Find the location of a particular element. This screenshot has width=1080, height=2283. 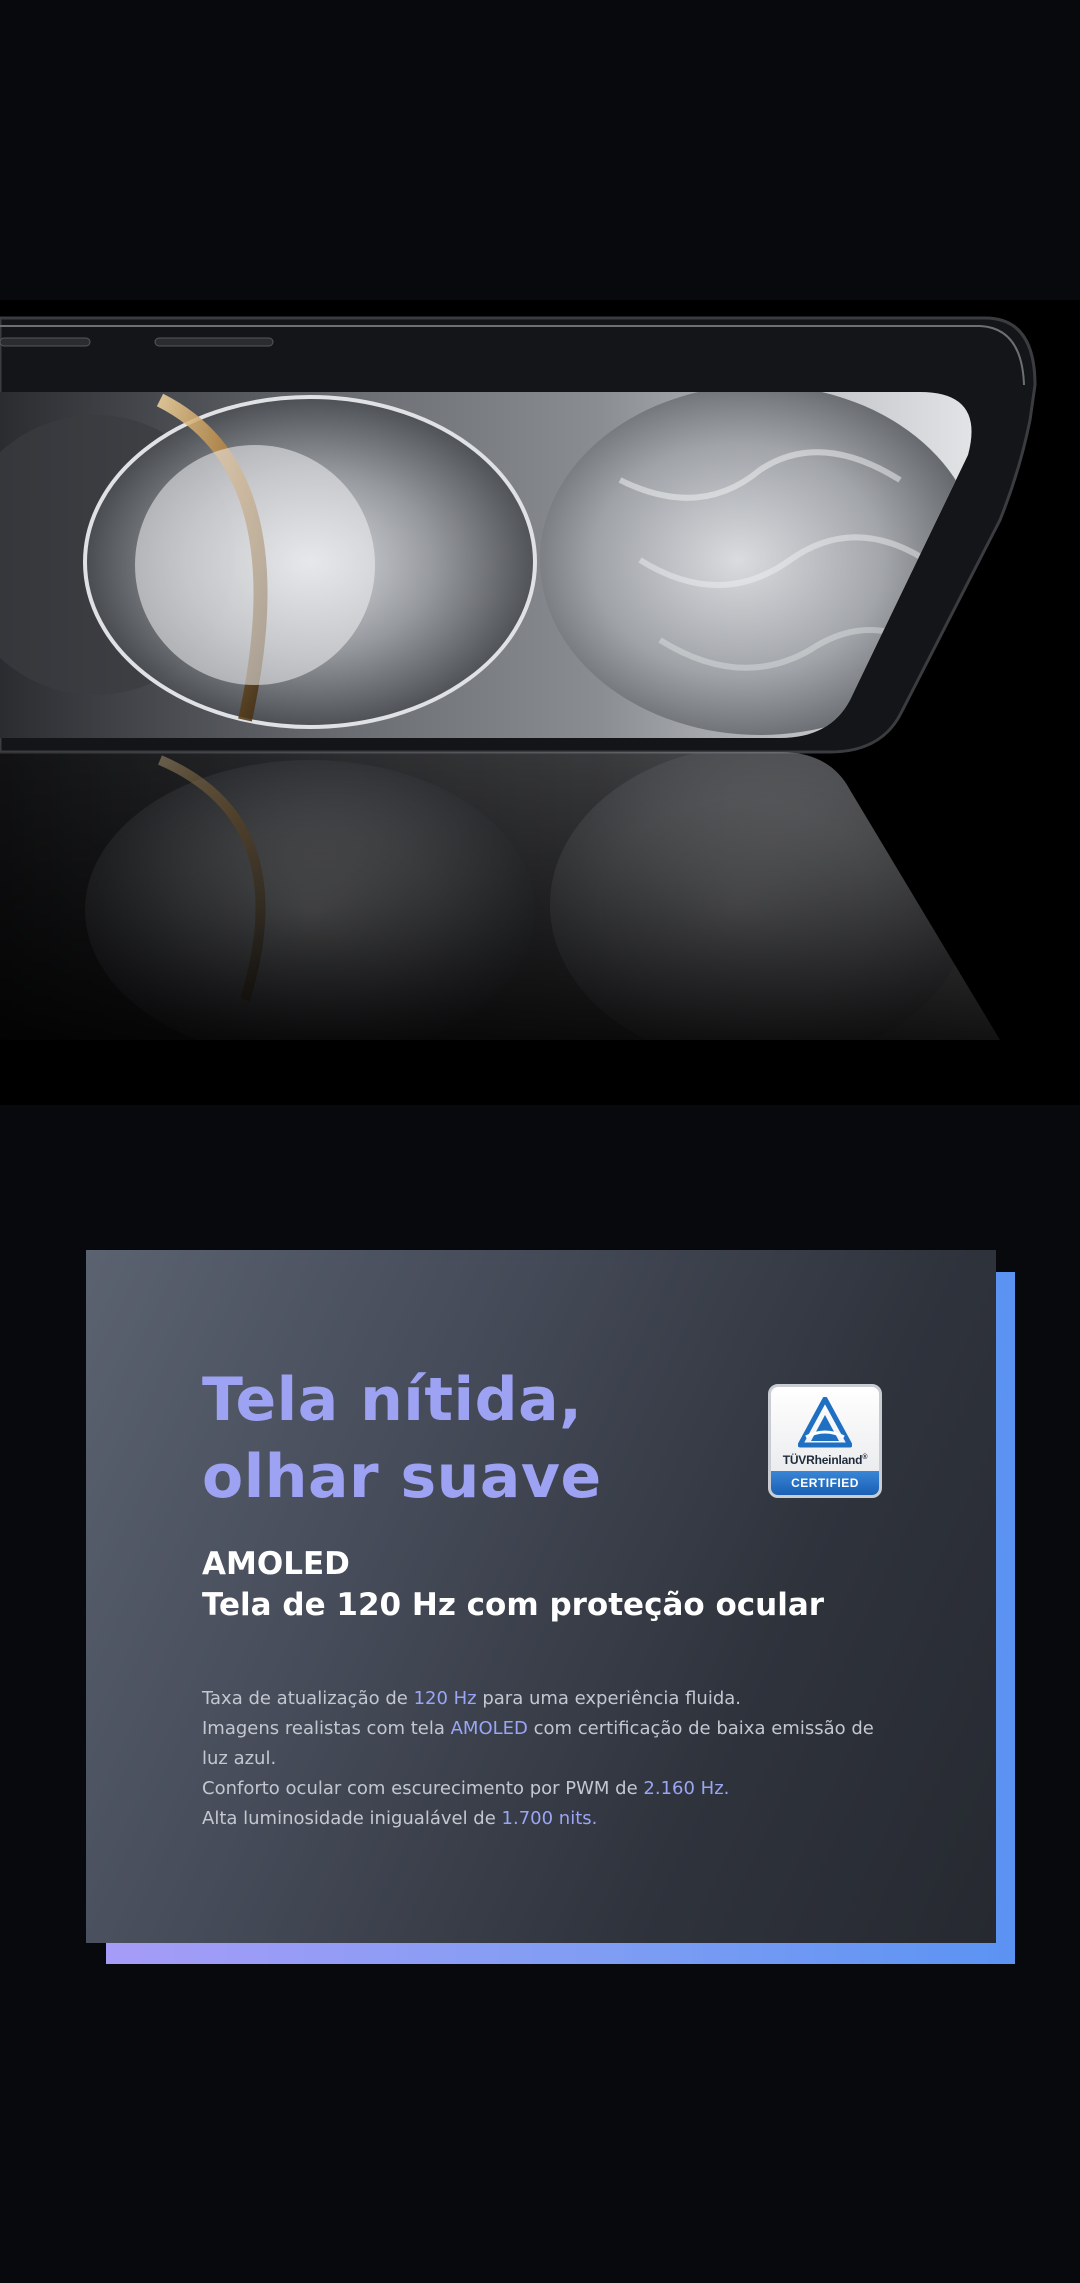

badge-brand-prefix: TÜV is located at coordinates (794, 1460).